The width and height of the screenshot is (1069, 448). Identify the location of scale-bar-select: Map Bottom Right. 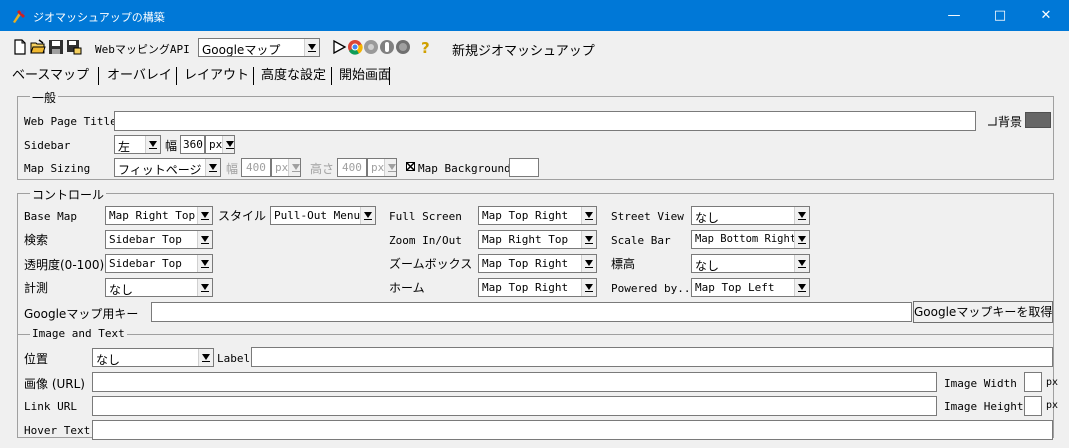
(750, 239).